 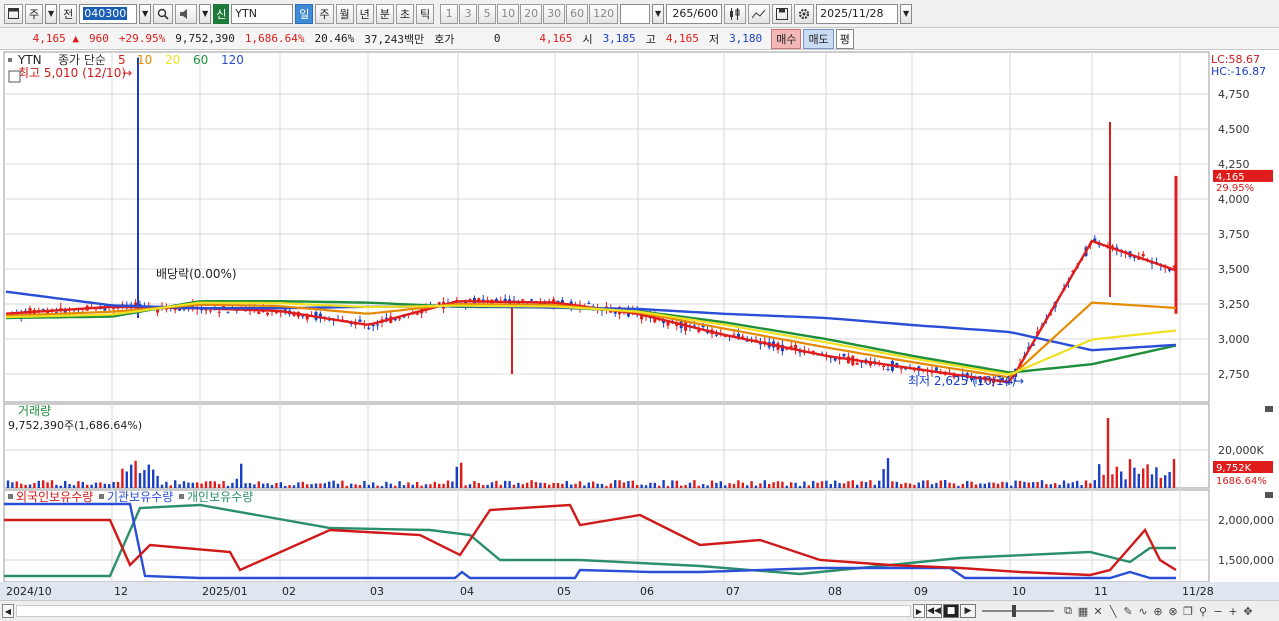 I want to click on period-button-0: 일, so click(x=304, y=13).